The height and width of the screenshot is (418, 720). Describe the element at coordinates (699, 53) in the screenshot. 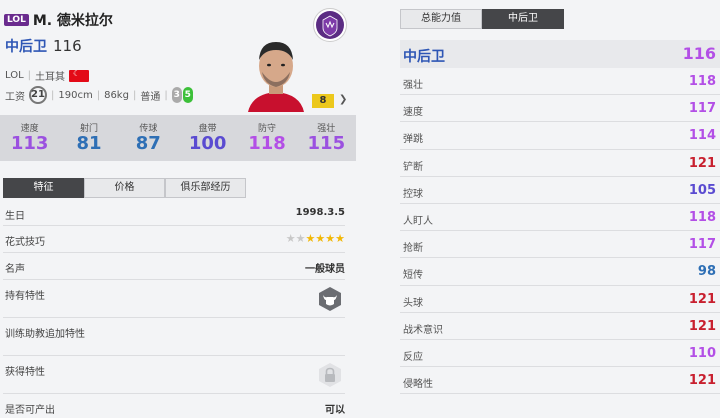

I see `overall-value: 116` at that location.